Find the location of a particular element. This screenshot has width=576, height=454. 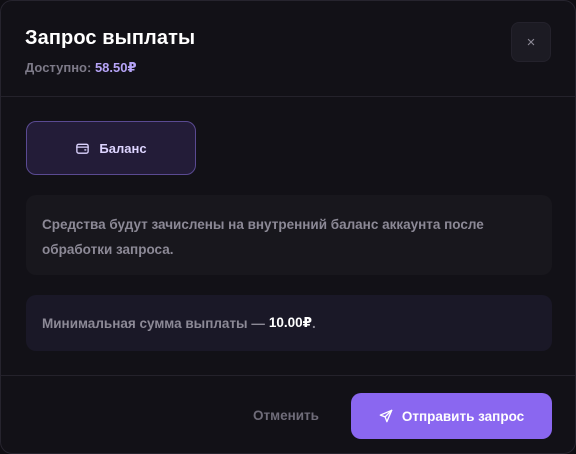

minimum-payout-suffix: . is located at coordinates (314, 323).